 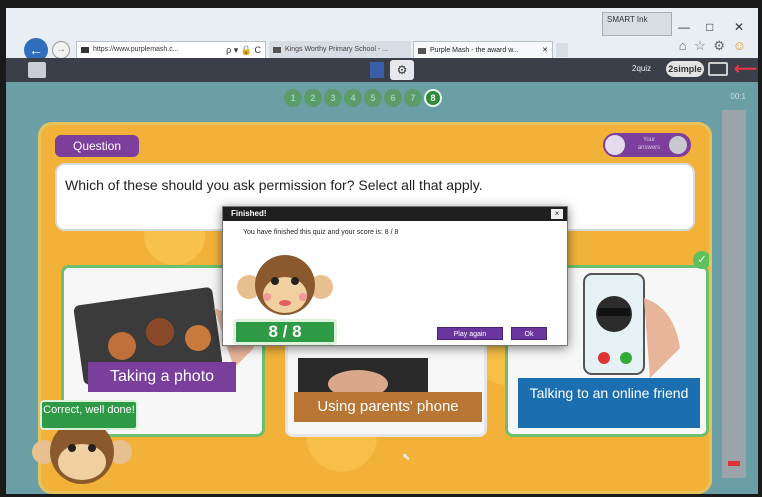 What do you see at coordinates (402, 70) in the screenshot?
I see `settings-gear-icon: ⚙` at bounding box center [402, 70].